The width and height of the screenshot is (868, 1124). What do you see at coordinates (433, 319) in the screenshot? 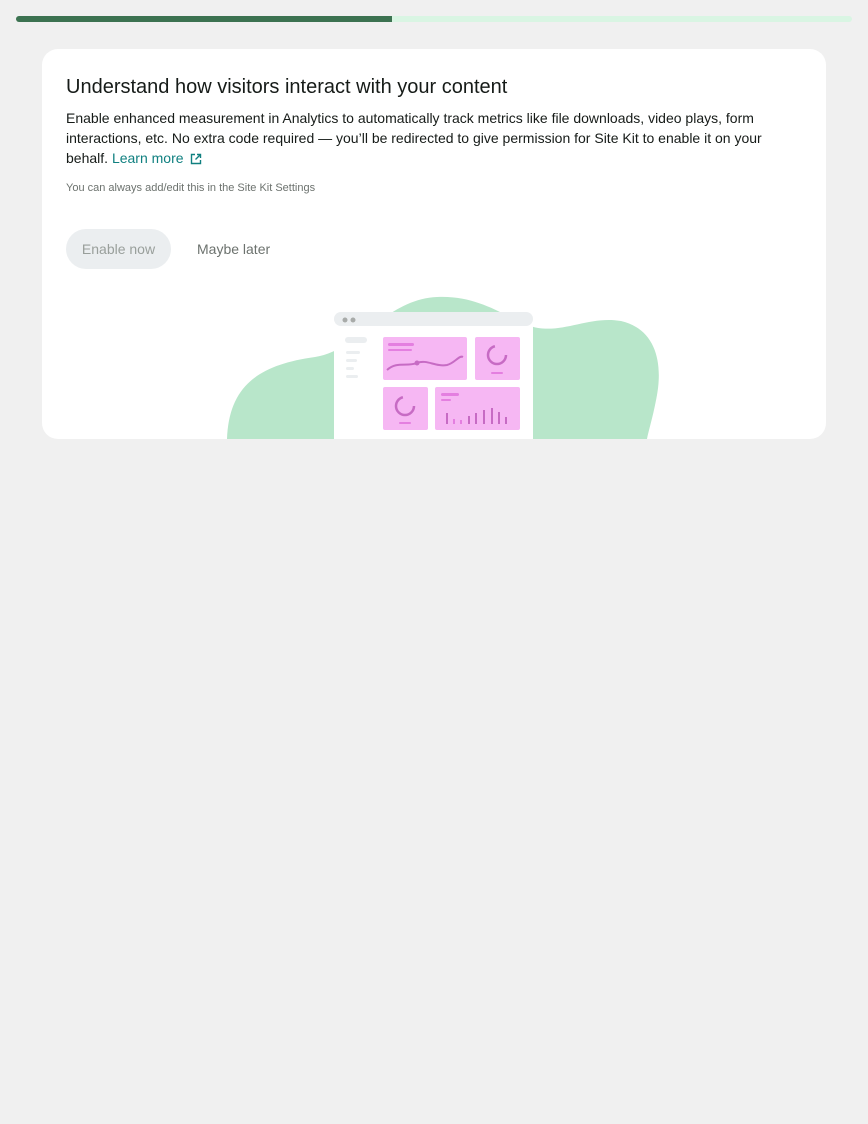
I see `browser-header` at bounding box center [433, 319].